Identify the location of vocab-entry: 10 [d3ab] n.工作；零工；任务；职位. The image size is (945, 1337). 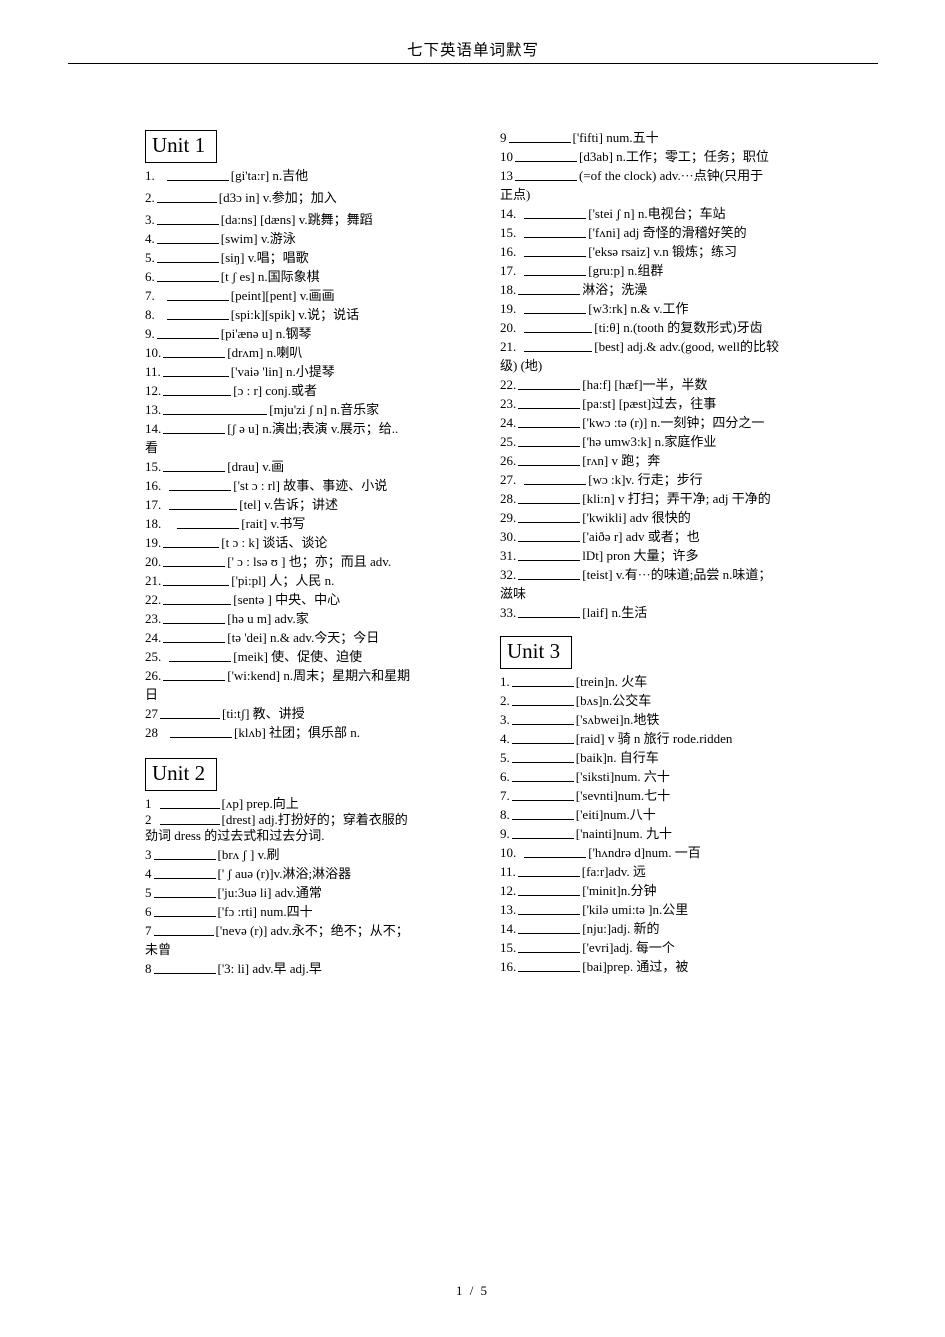
(680, 156).